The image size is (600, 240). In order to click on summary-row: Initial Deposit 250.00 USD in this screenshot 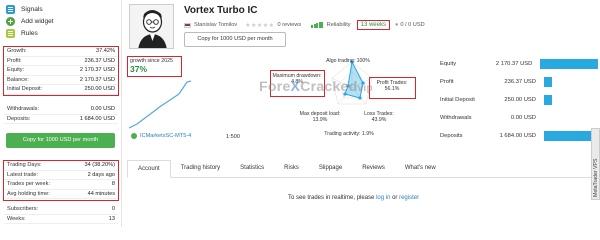, I will do `click(519, 100)`.